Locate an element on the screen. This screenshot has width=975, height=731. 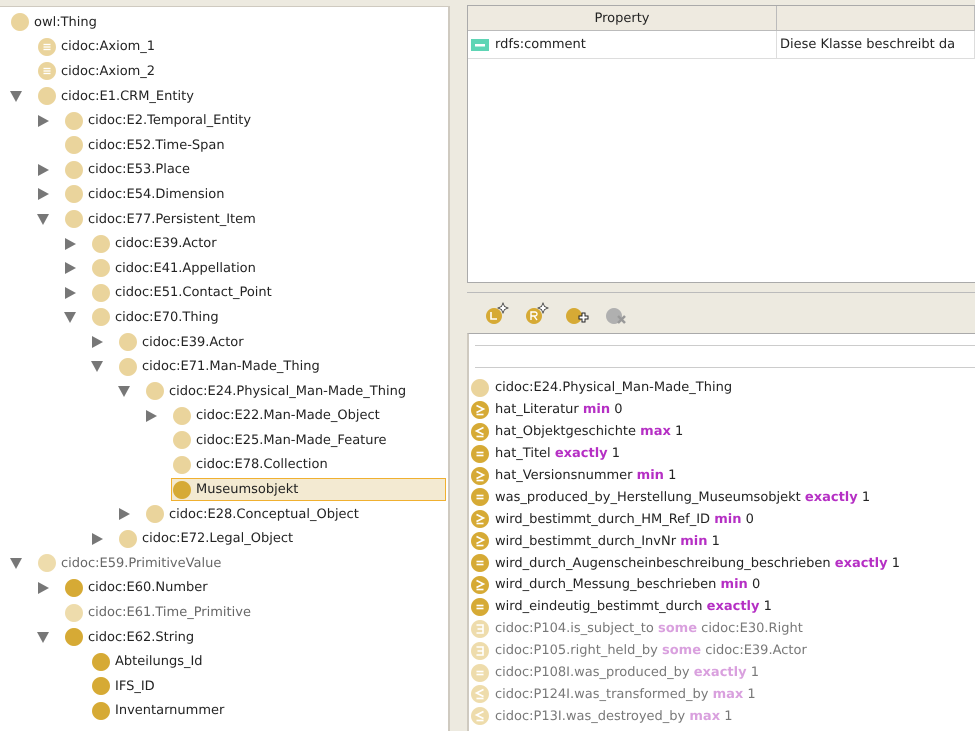
description-text: wird_durch_Messung_beschrieben min 0 is located at coordinates (627, 584).